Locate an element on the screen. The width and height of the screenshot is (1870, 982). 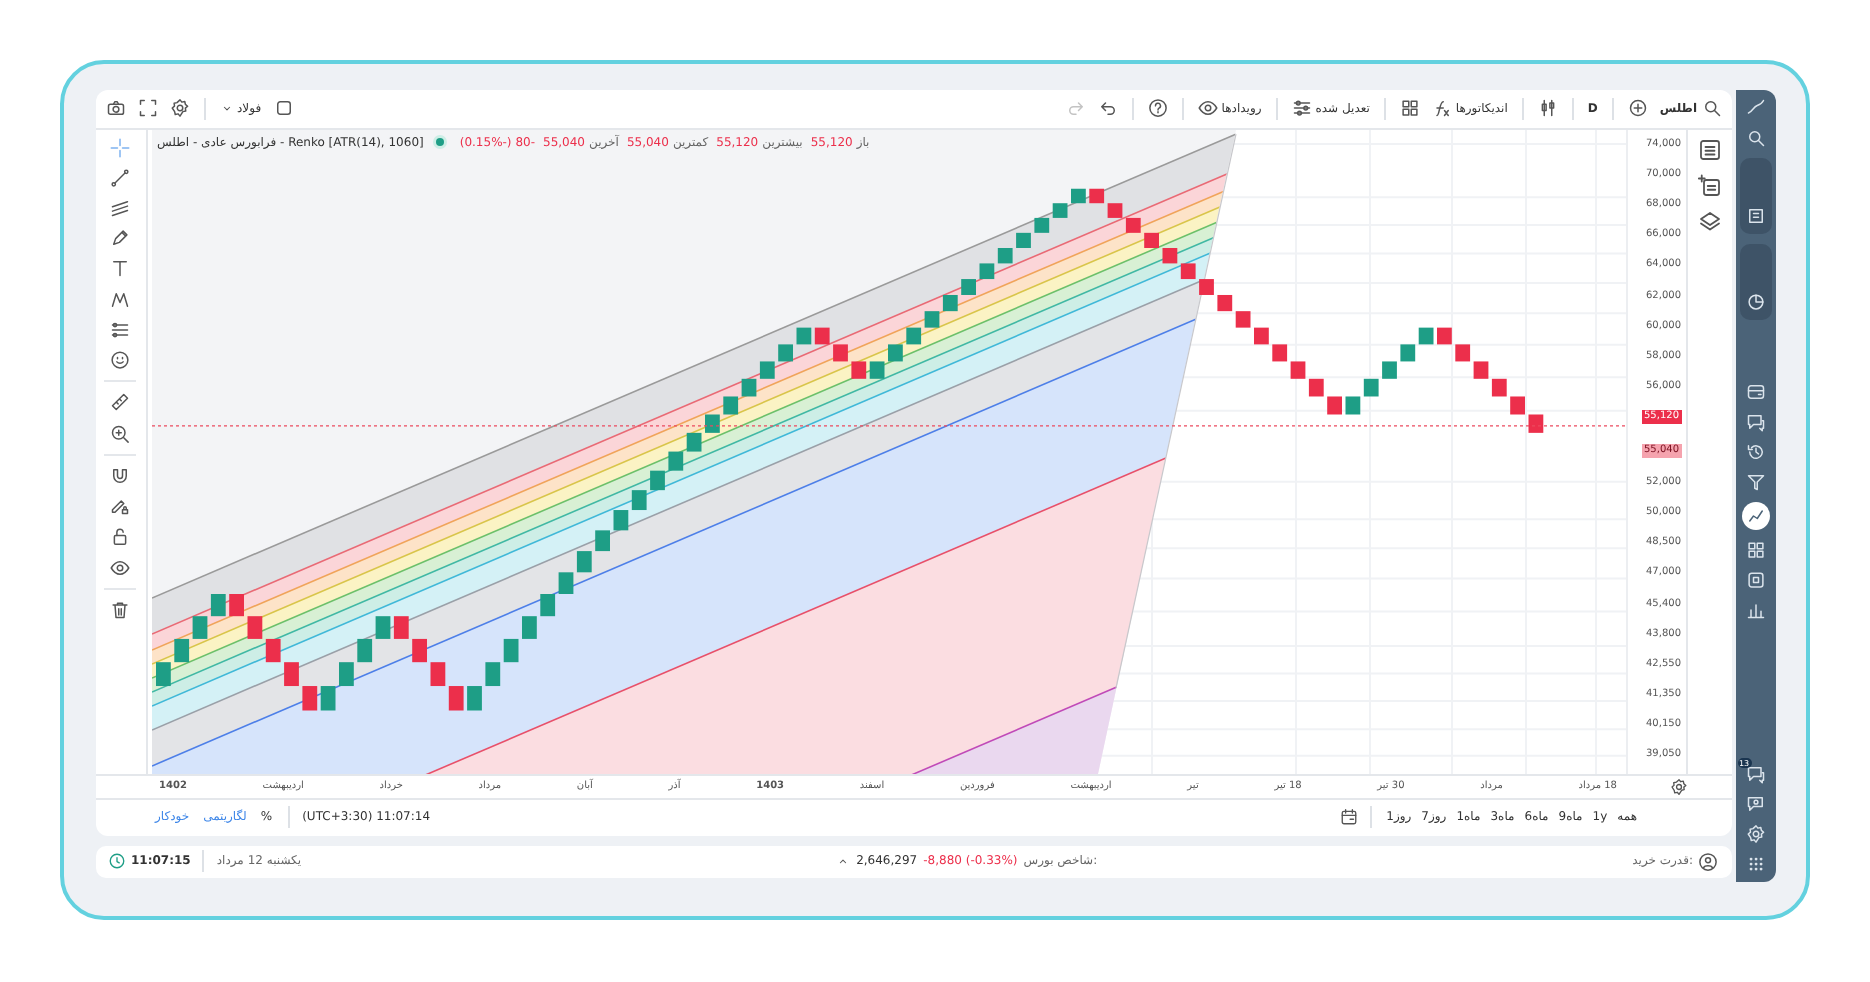
parallel-lines-icon is located at coordinates (120, 208).